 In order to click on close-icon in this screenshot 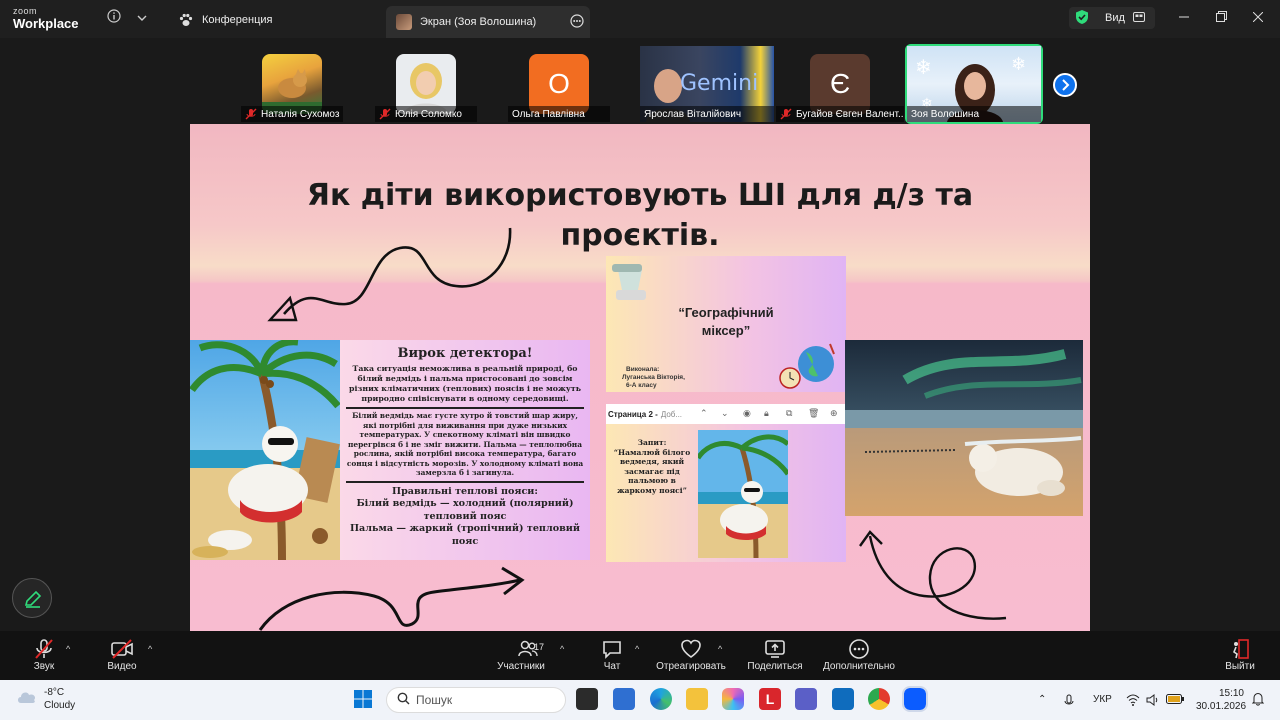, I will do `click(1258, 17)`.